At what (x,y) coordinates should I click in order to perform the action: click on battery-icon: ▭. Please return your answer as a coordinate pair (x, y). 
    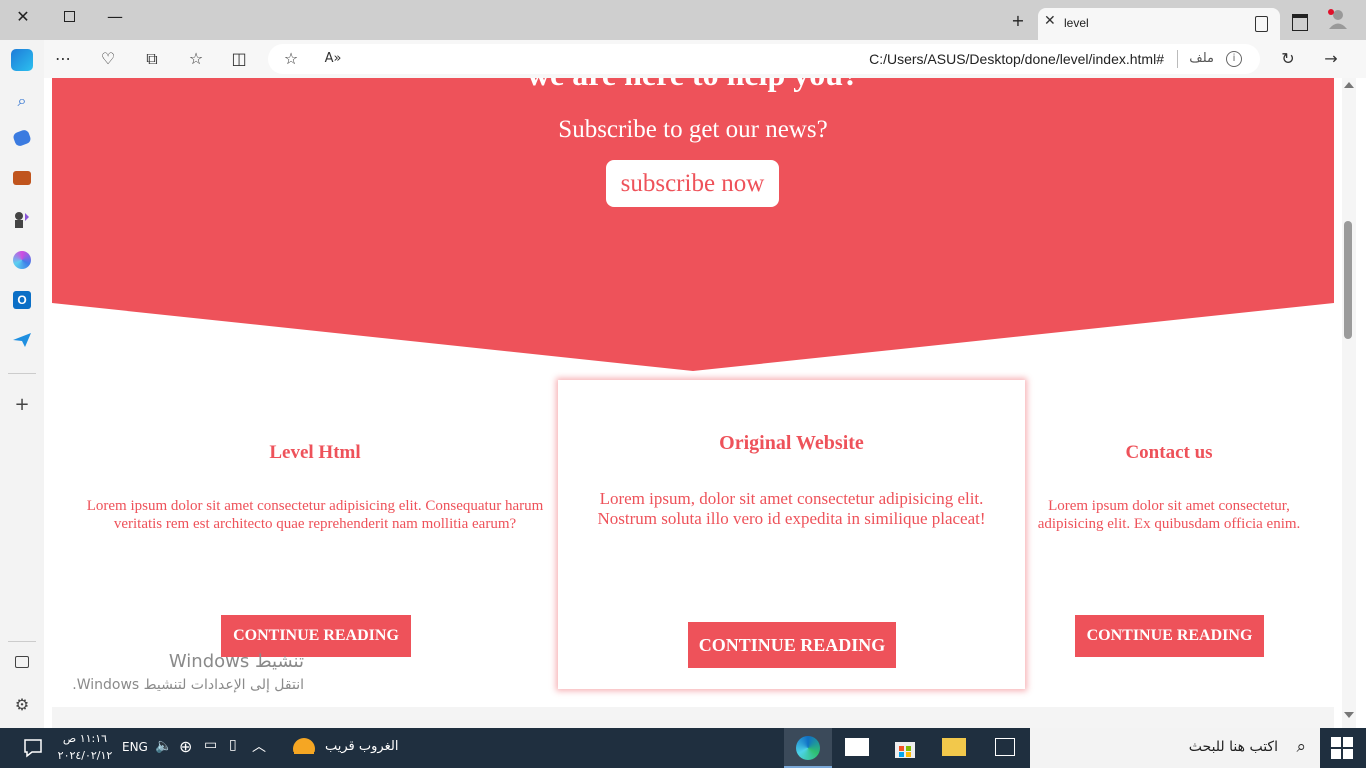
    Looking at the image, I should click on (210, 745).